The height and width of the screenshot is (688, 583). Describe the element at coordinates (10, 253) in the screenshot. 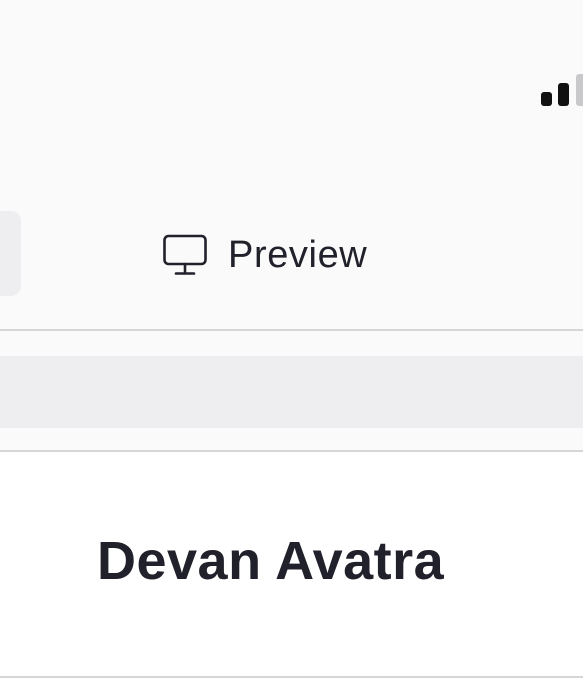

I see `tab-edit` at that location.